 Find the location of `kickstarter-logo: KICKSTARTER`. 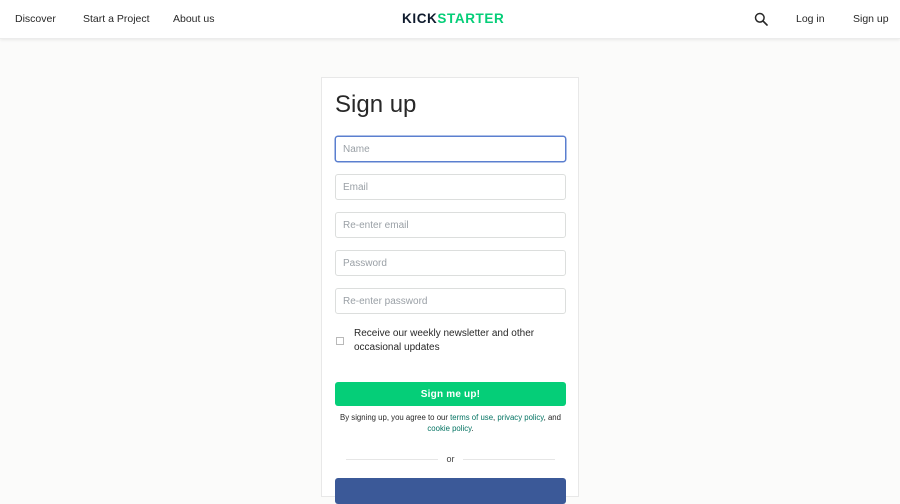

kickstarter-logo: KICKSTARTER is located at coordinates (453, 19).